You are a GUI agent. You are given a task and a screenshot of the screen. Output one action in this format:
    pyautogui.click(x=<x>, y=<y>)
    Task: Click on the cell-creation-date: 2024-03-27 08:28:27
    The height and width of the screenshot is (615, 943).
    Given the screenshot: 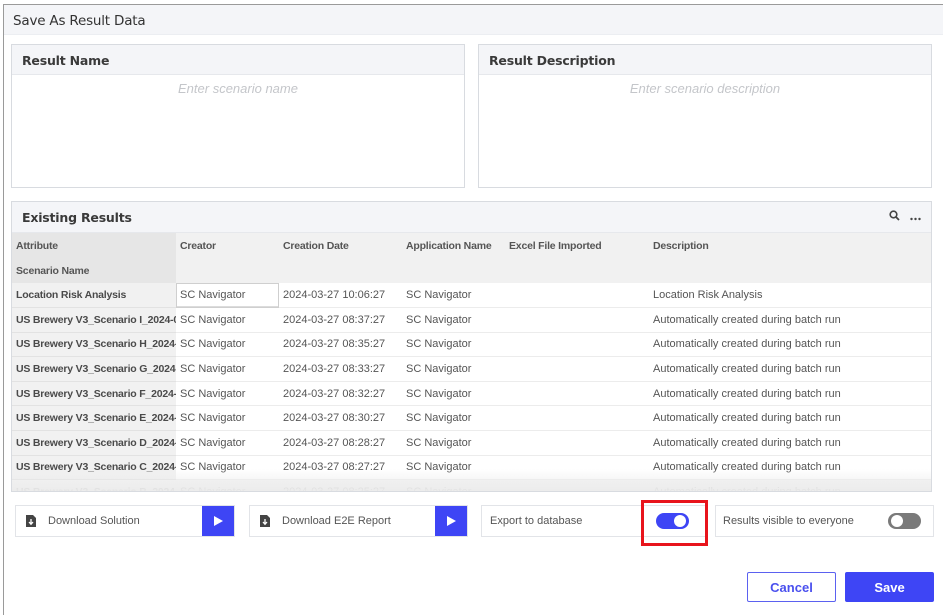 What is the action you would take?
    pyautogui.click(x=340, y=443)
    